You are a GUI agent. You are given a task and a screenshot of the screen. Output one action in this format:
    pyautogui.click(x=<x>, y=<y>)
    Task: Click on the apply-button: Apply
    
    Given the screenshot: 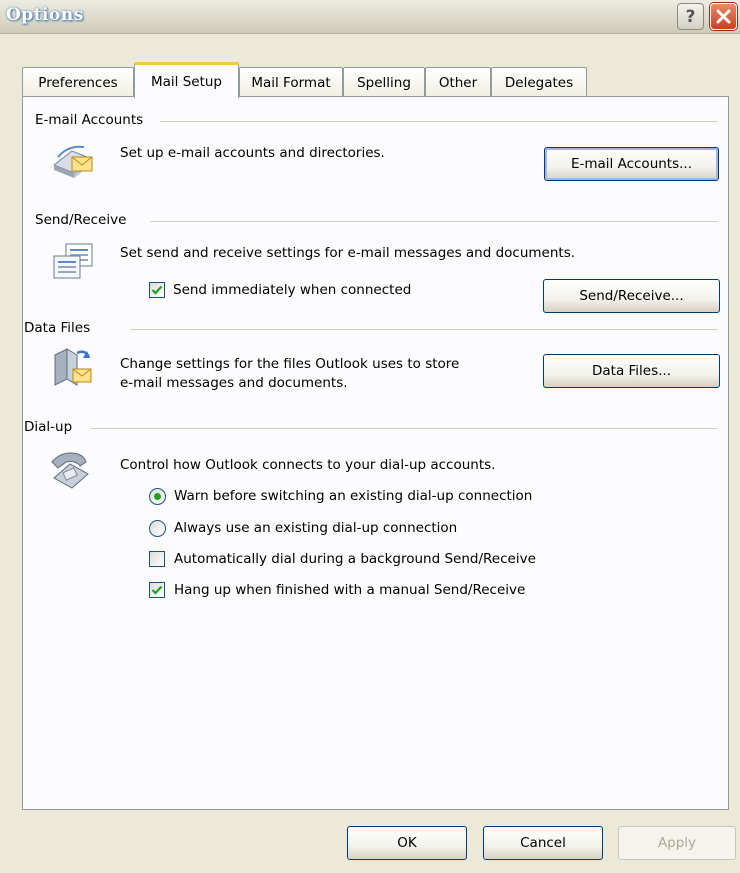 What is the action you would take?
    pyautogui.click(x=677, y=843)
    